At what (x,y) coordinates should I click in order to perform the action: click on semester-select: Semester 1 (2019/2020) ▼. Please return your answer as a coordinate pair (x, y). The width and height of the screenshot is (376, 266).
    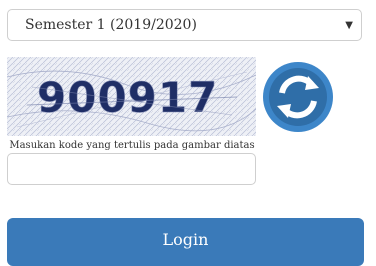
    Looking at the image, I should click on (184, 25).